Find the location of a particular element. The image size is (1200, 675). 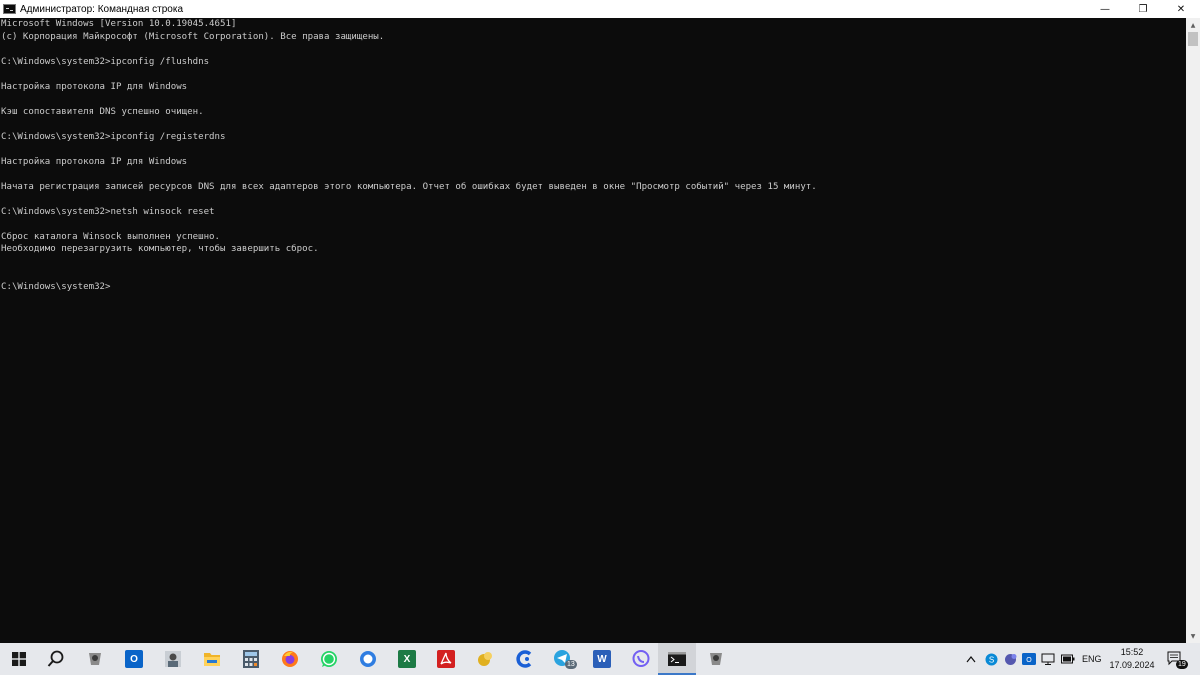

notifications-badge: 19 is located at coordinates (1182, 664).